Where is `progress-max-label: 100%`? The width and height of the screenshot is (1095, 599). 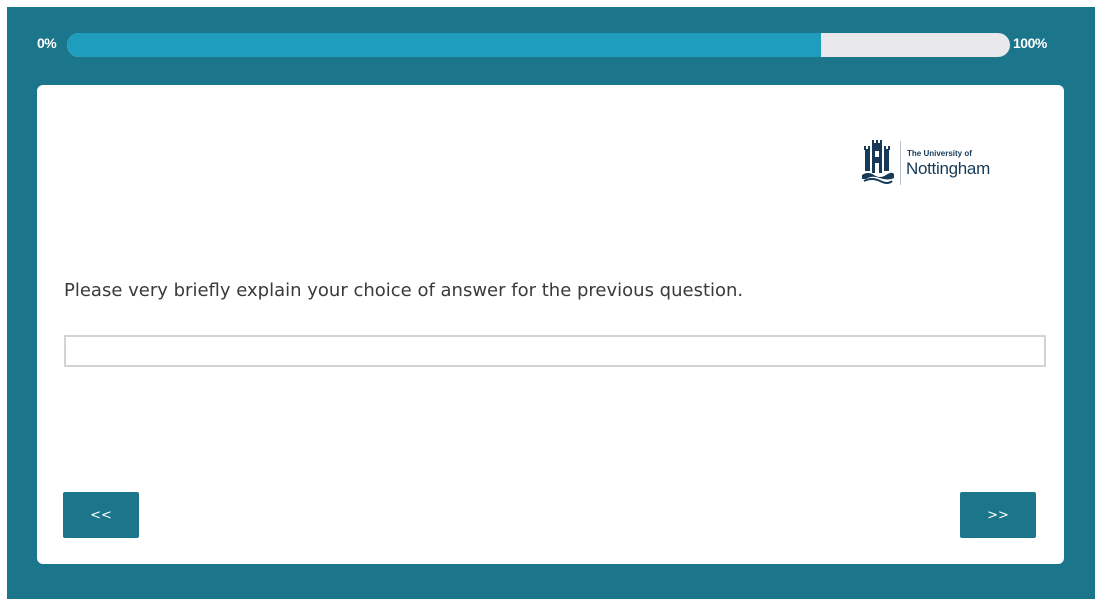
progress-max-label: 100% is located at coordinates (1030, 43).